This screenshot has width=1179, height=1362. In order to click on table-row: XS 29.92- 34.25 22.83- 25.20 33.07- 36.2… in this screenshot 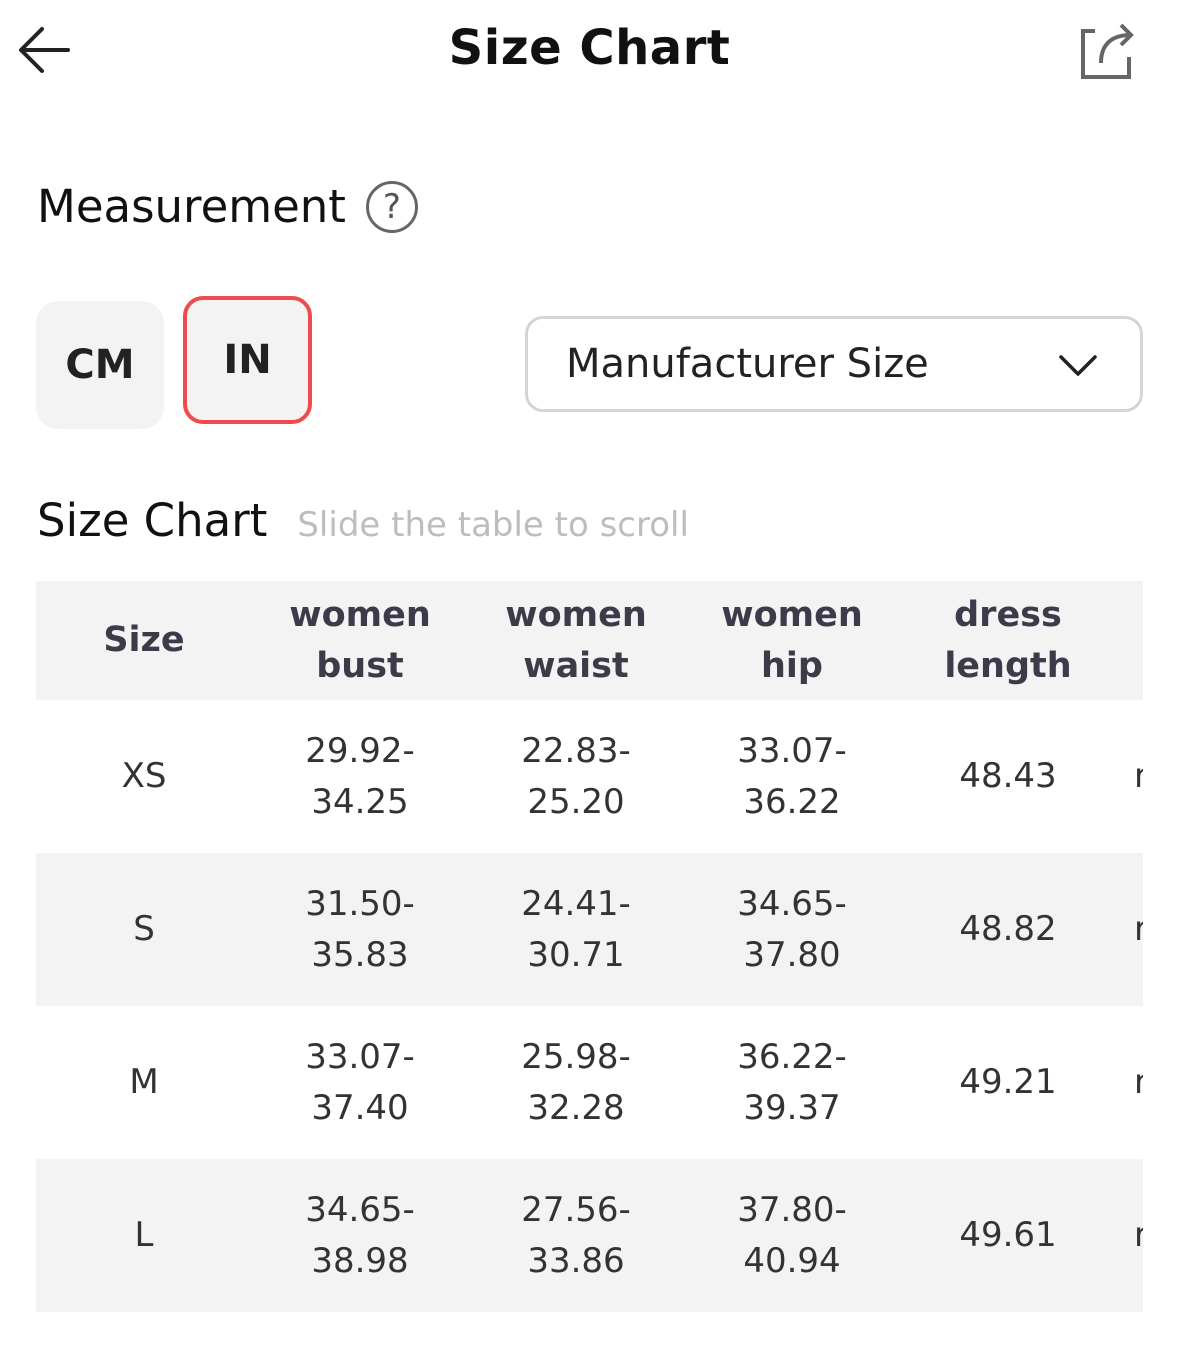, I will do `click(589, 776)`.